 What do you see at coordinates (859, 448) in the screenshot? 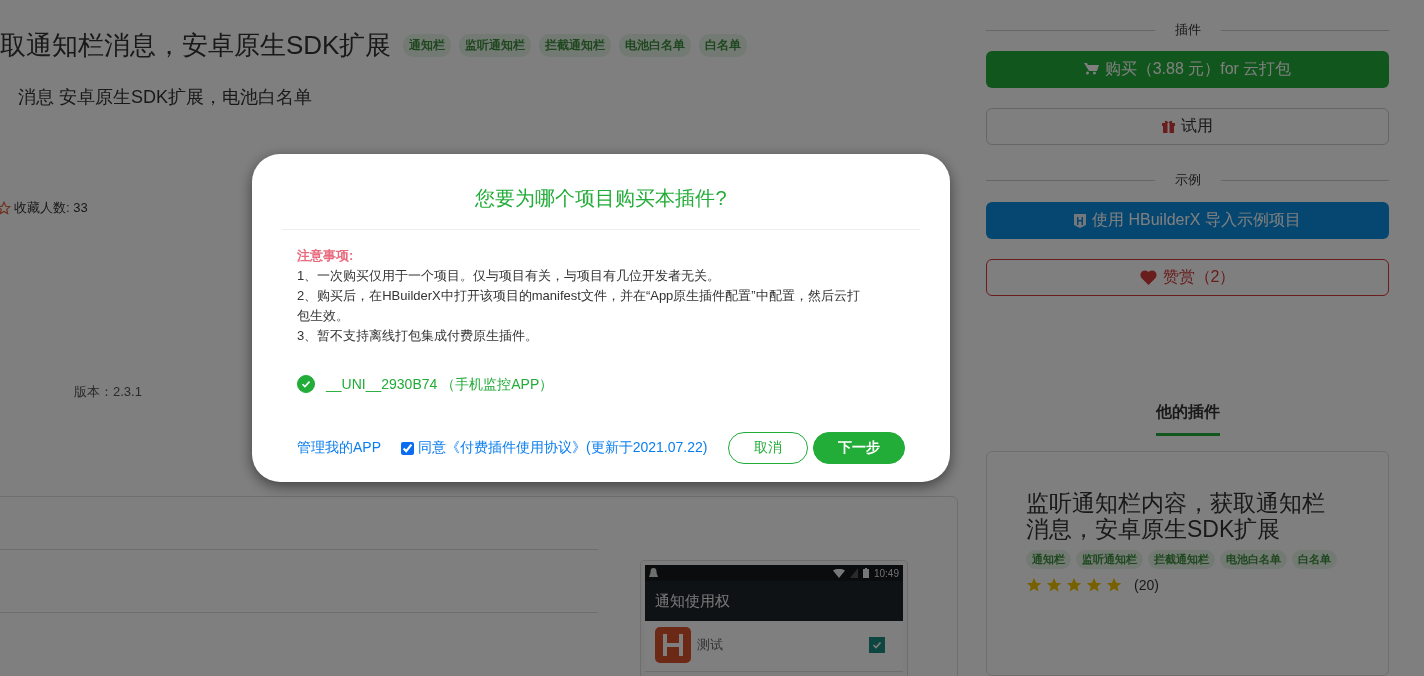
I see `next-button: 下一步` at bounding box center [859, 448].